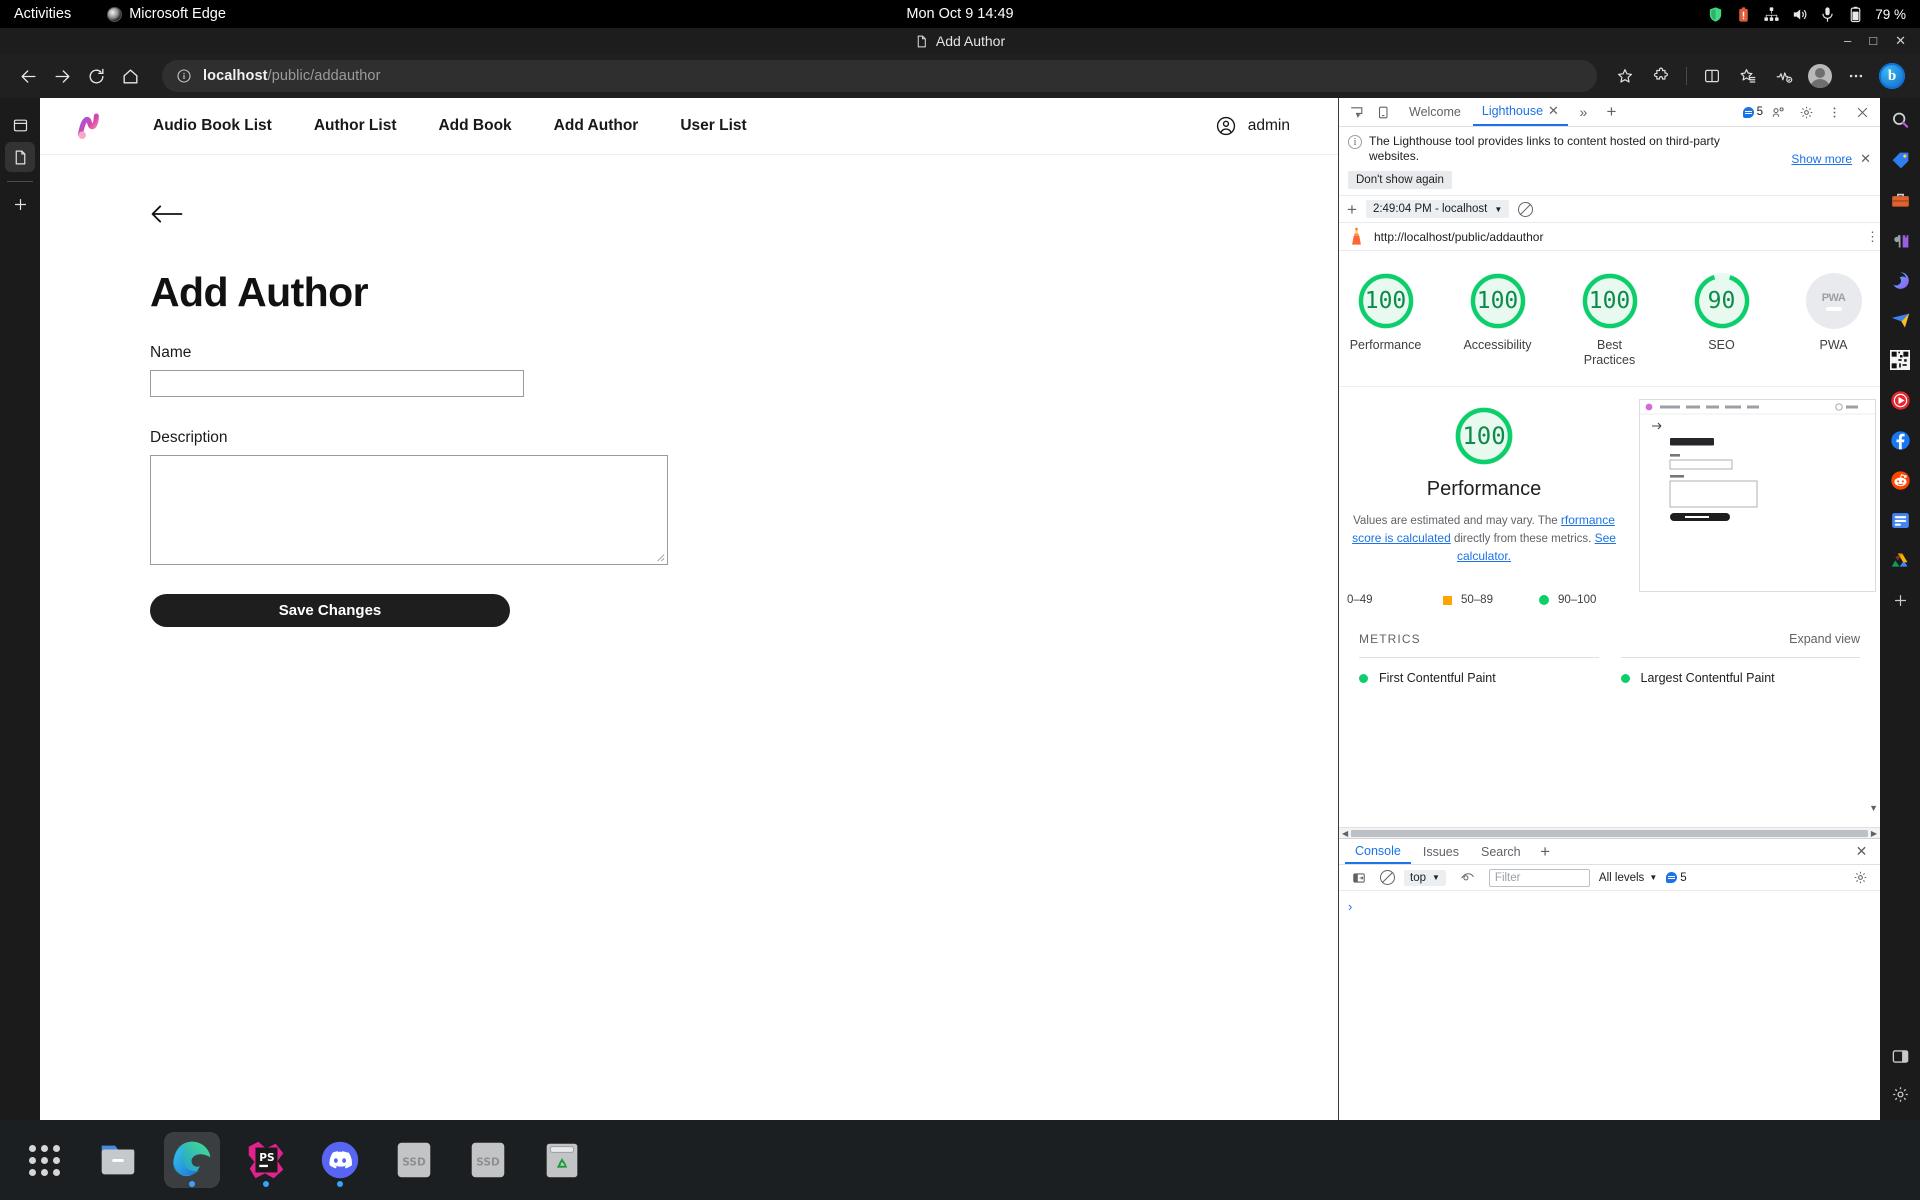 The width and height of the screenshot is (1920, 1200). What do you see at coordinates (1545, 851) in the screenshot?
I see `drawer-new-tab-icon: +` at bounding box center [1545, 851].